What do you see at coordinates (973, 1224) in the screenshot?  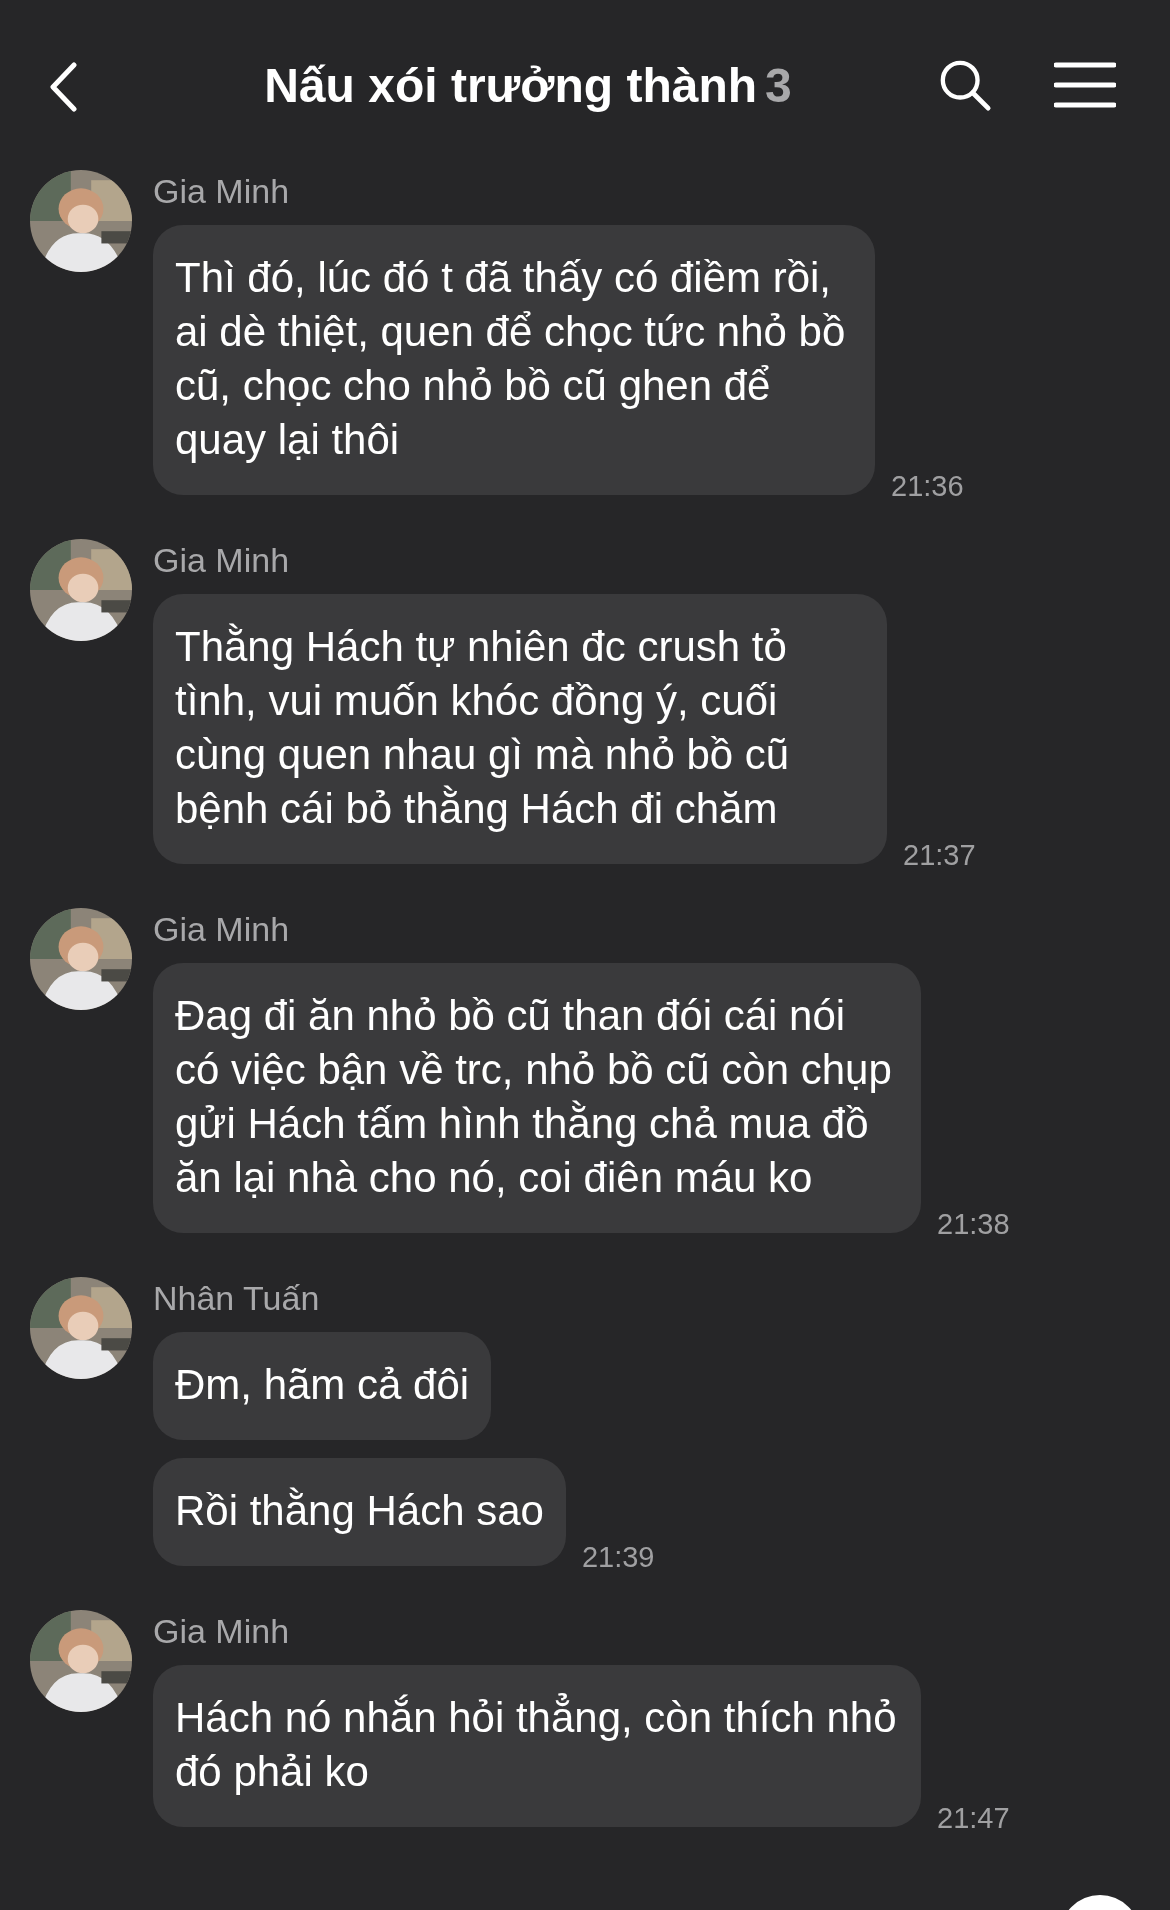 I see `message-time: 21:38` at bounding box center [973, 1224].